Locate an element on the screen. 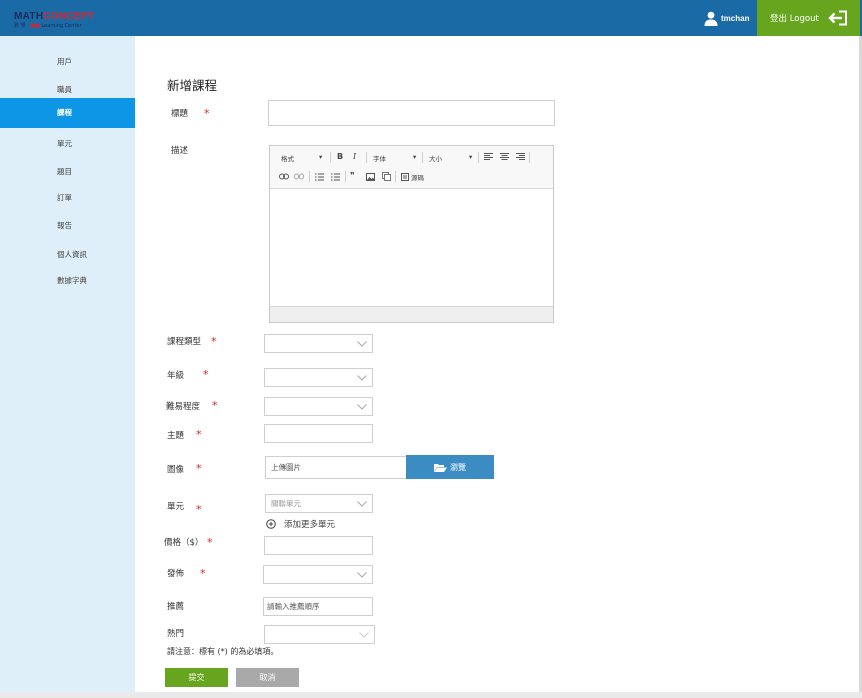 The height and width of the screenshot is (698, 862). title-label: 標題 is located at coordinates (180, 114).